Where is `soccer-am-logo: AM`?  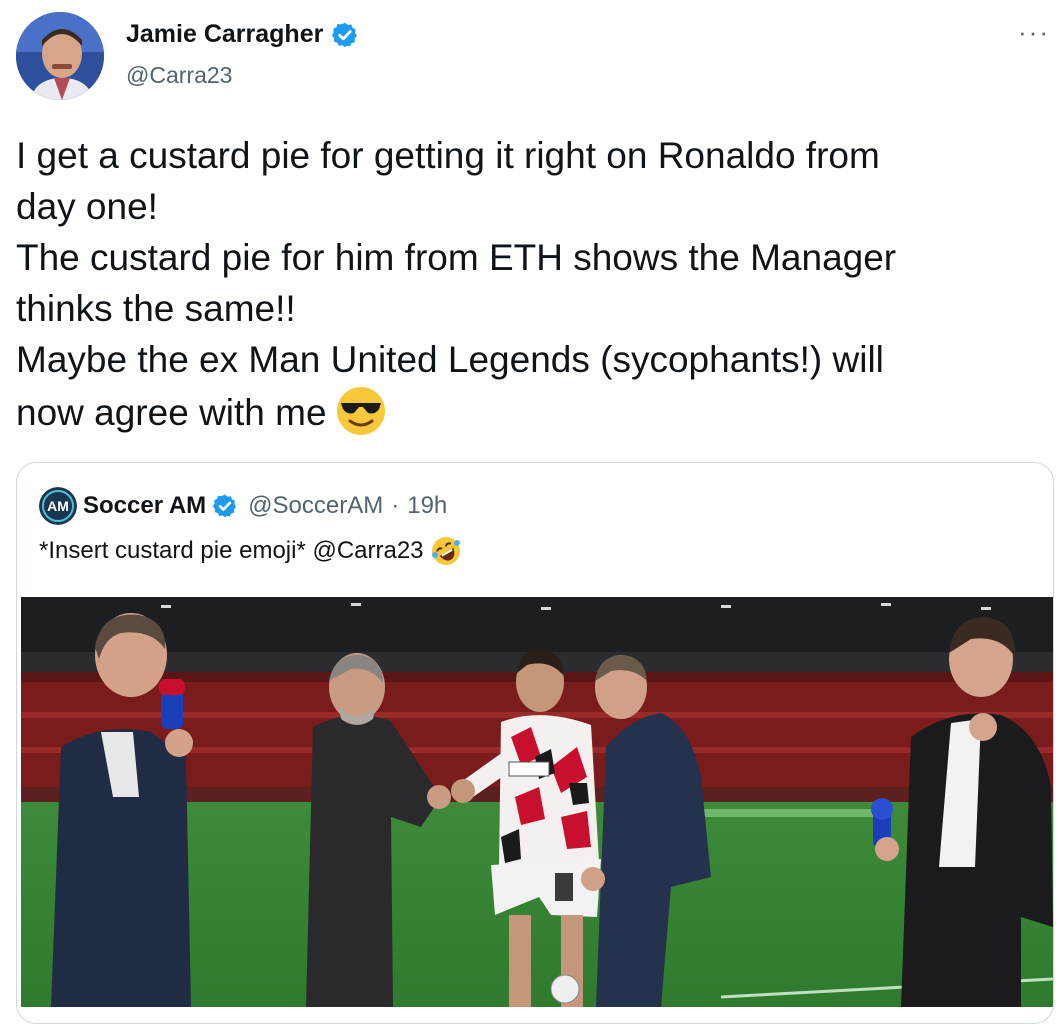 soccer-am-logo: AM is located at coordinates (58, 506).